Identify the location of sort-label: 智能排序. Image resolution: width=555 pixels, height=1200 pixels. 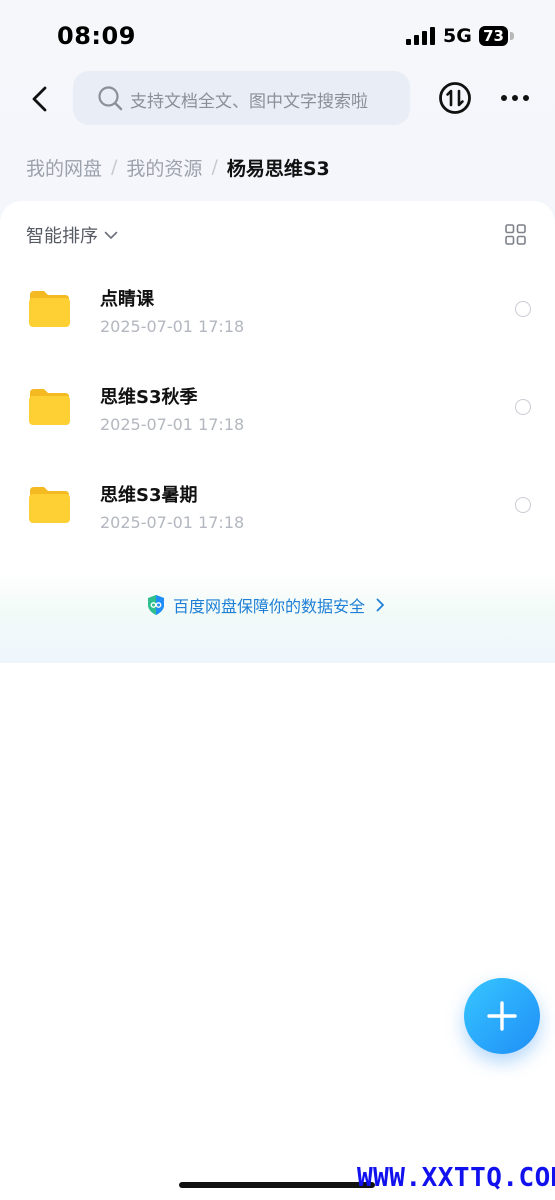
(62, 236).